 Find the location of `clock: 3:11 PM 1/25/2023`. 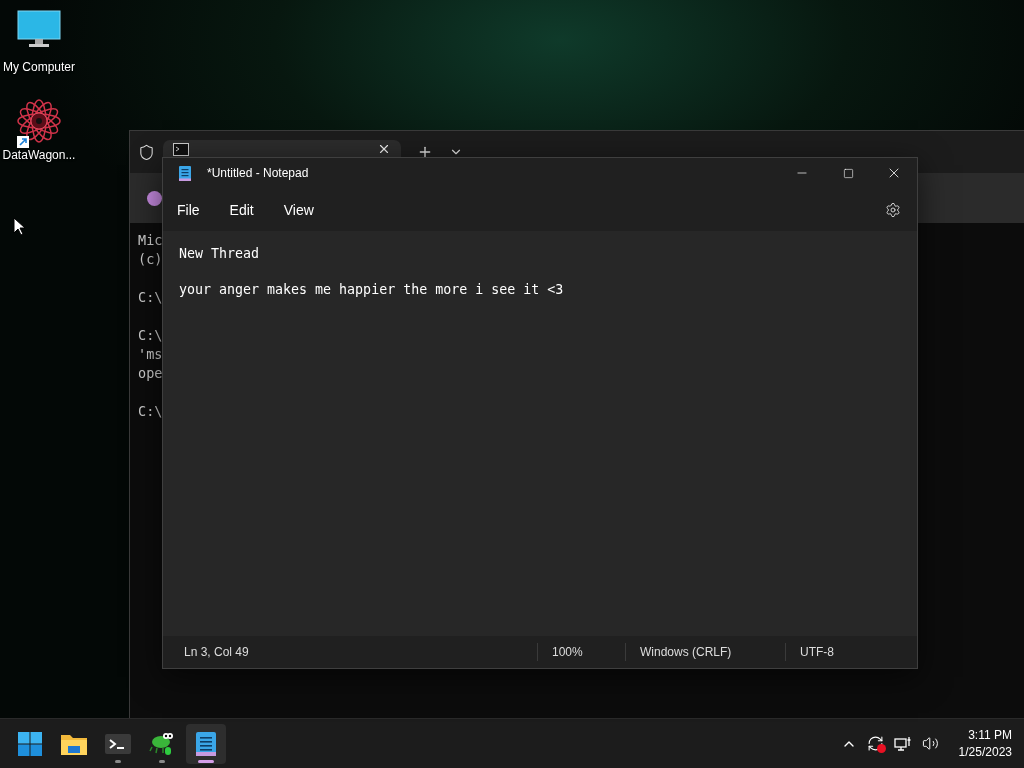

clock: 3:11 PM 1/25/2023 is located at coordinates (985, 743).